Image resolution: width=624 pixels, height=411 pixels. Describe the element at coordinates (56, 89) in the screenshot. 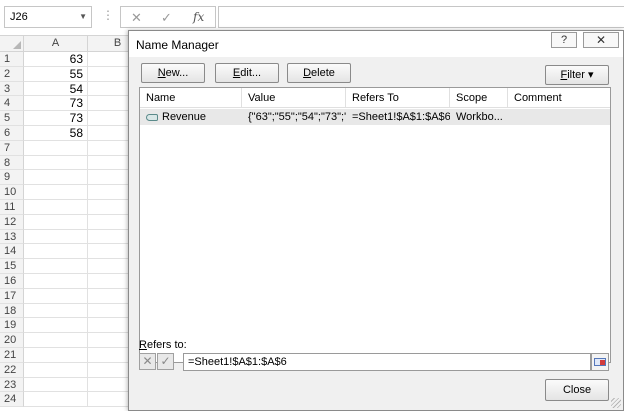

I see `cell-a: 54` at that location.